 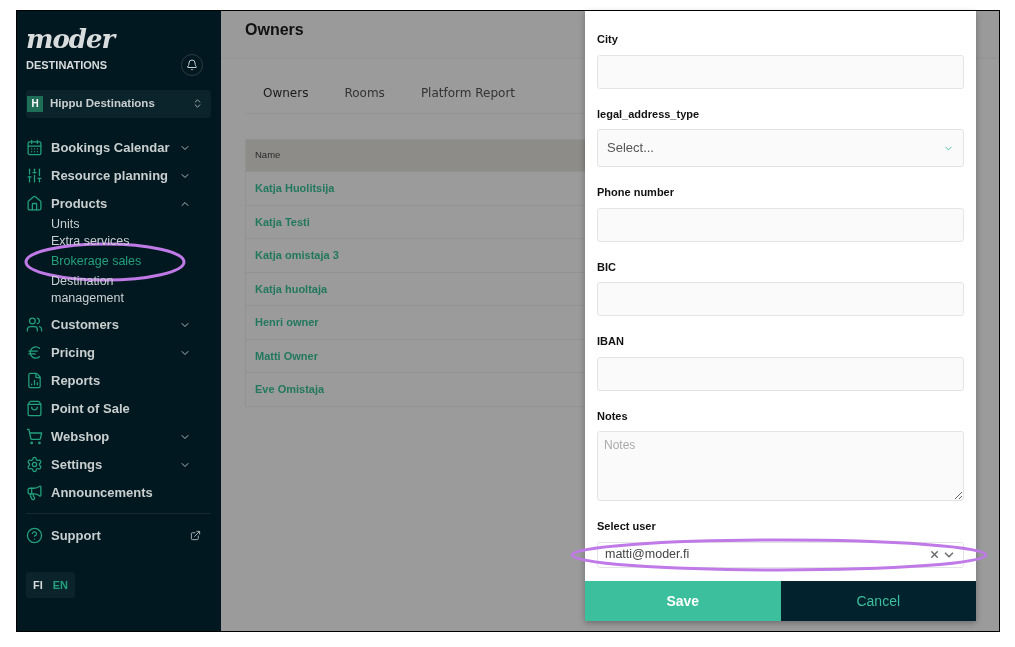 I want to click on menu-item: Customers, so click(x=118, y=324).